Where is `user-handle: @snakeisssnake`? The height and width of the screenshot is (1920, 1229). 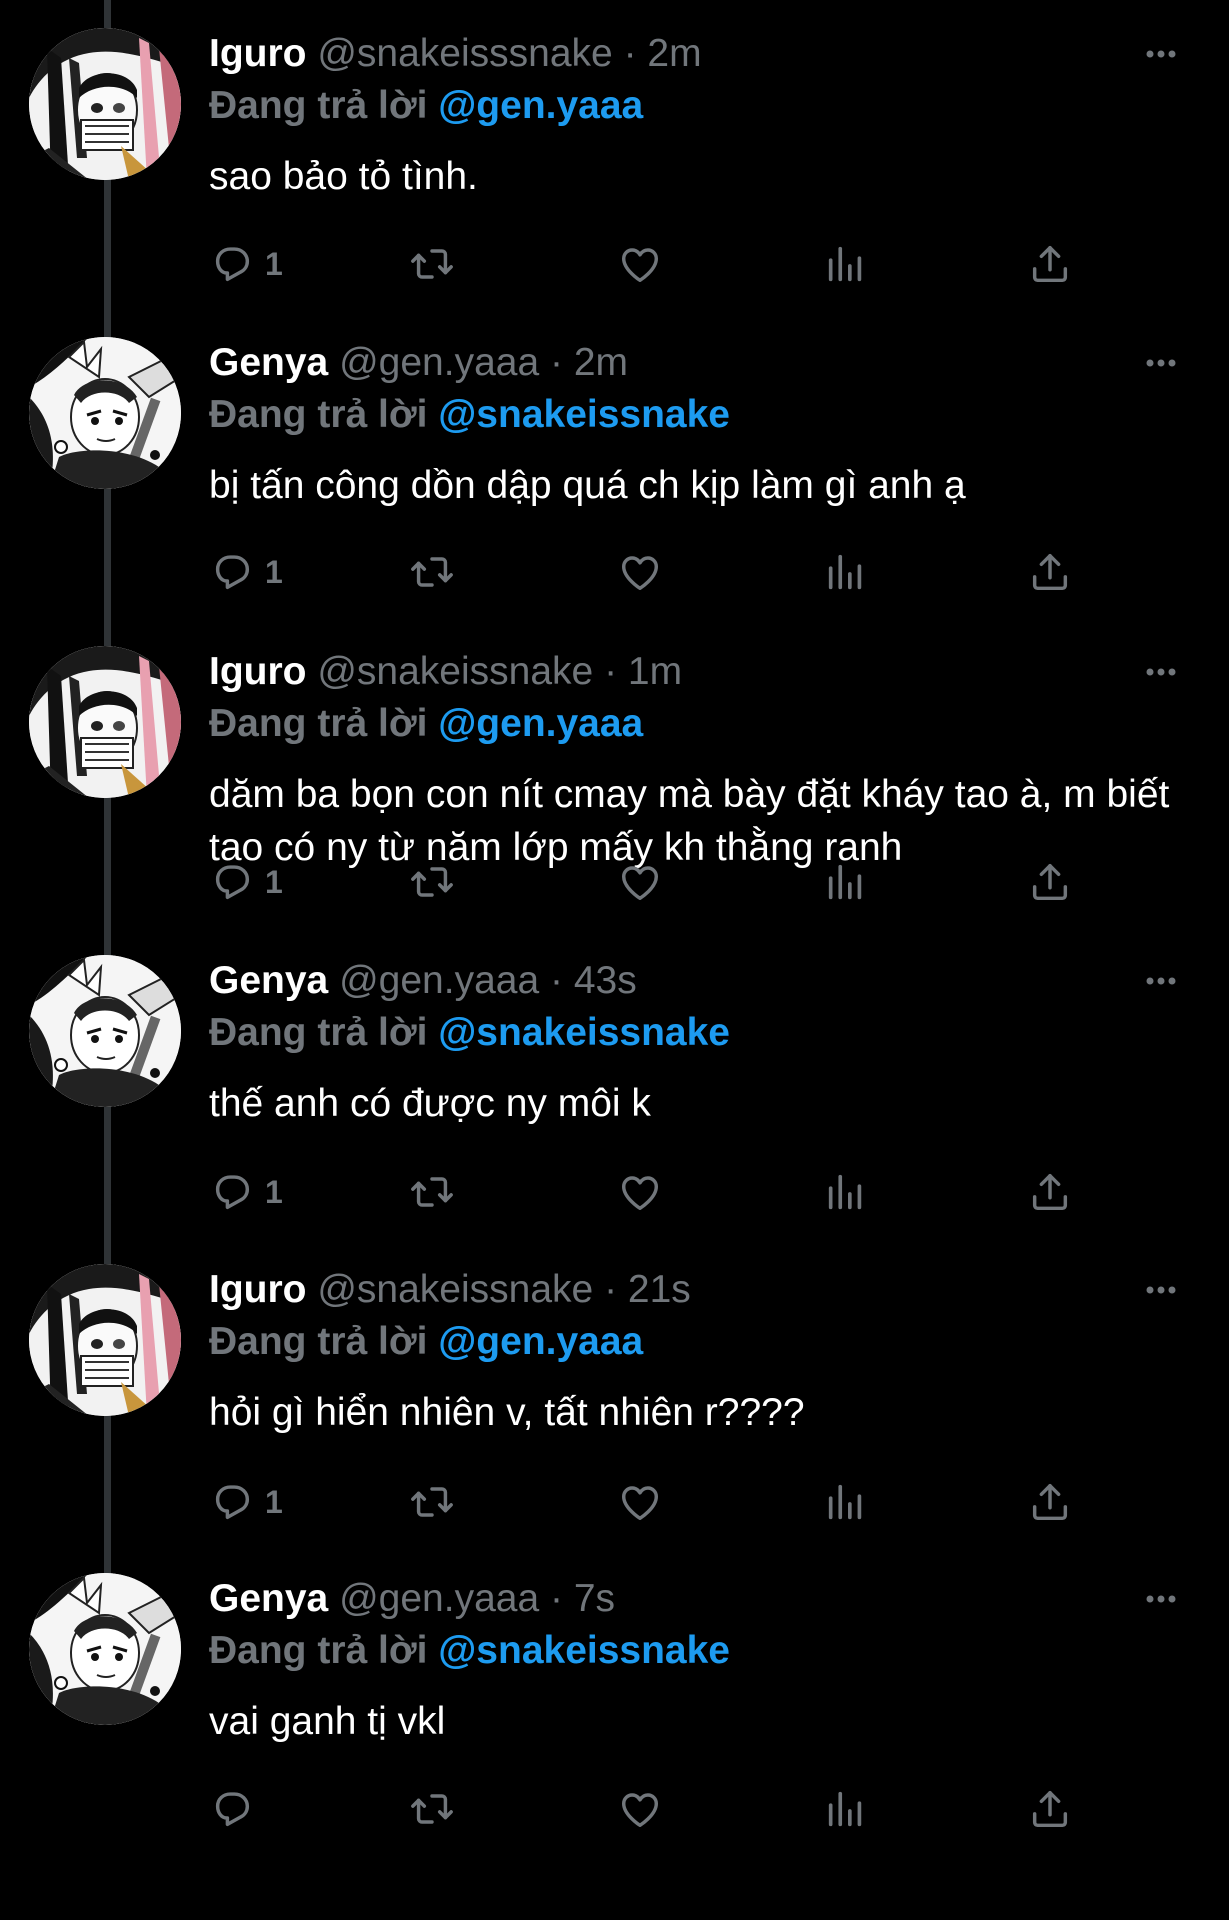
user-handle: @snakeisssnake is located at coordinates (464, 53).